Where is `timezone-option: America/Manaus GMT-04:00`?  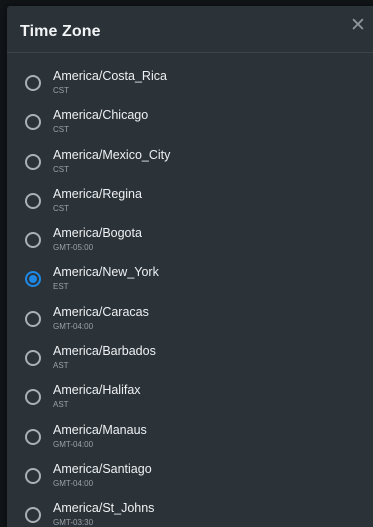 timezone-option: America/Manaus GMT-04:00 is located at coordinates (190, 438).